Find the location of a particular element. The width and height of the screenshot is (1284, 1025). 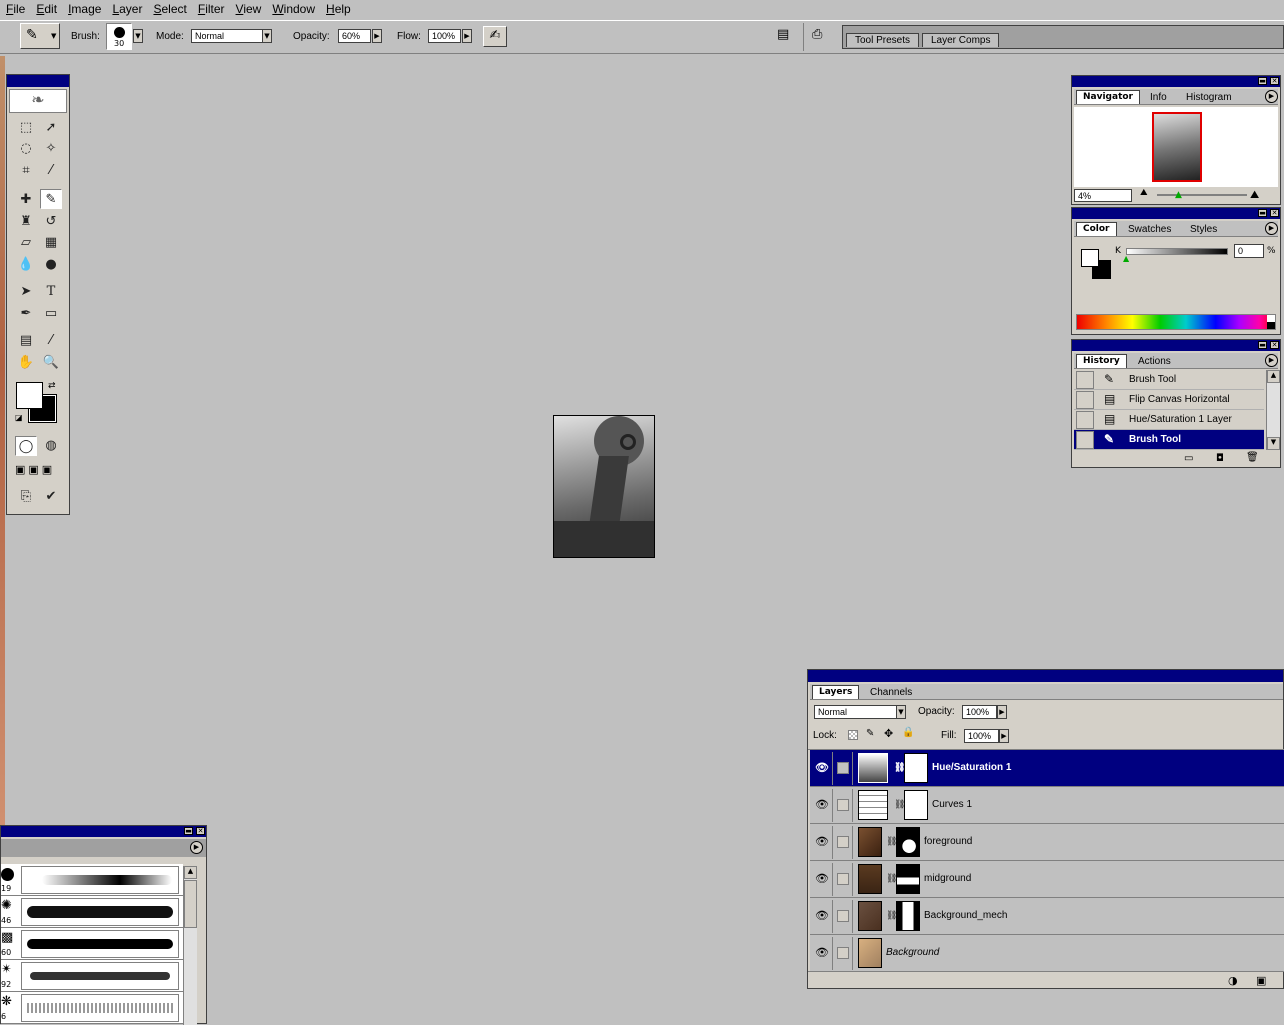

fill-slider-button: ▶ is located at coordinates (1004, 736).